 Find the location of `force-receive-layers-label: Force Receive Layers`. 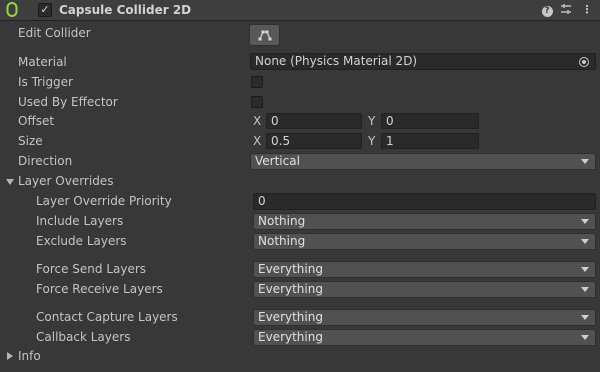

force-receive-layers-label: Force Receive Layers is located at coordinates (99, 289).